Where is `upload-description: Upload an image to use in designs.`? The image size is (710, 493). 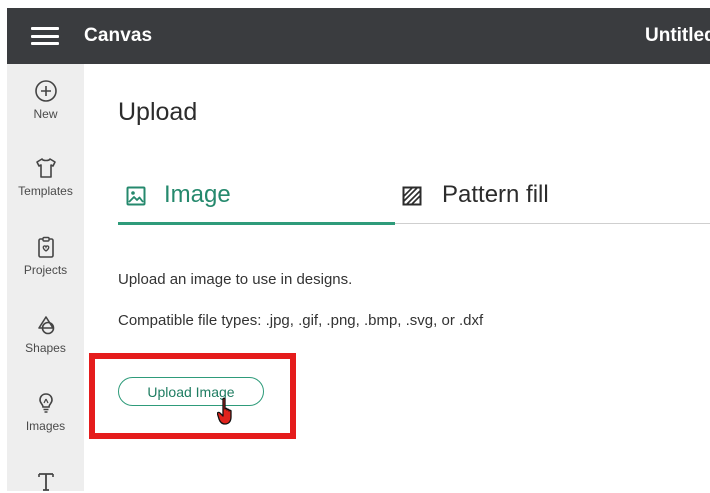
upload-description: Upload an image to use in designs. is located at coordinates (235, 279).